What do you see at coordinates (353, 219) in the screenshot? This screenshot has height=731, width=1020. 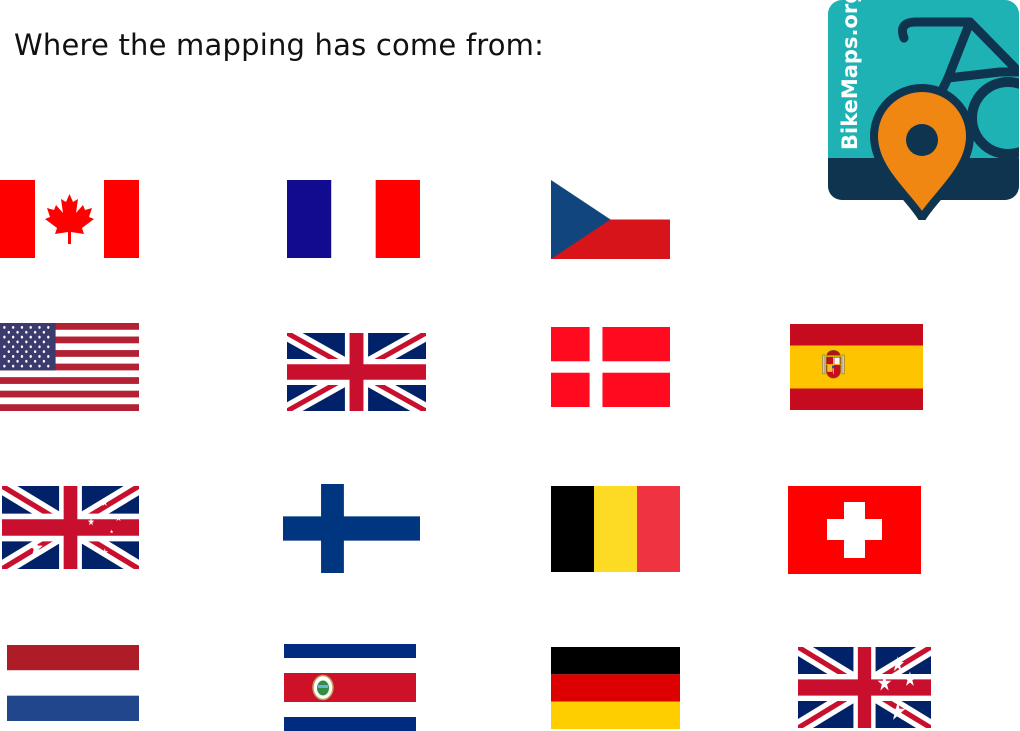 I see `france-flag-icon` at bounding box center [353, 219].